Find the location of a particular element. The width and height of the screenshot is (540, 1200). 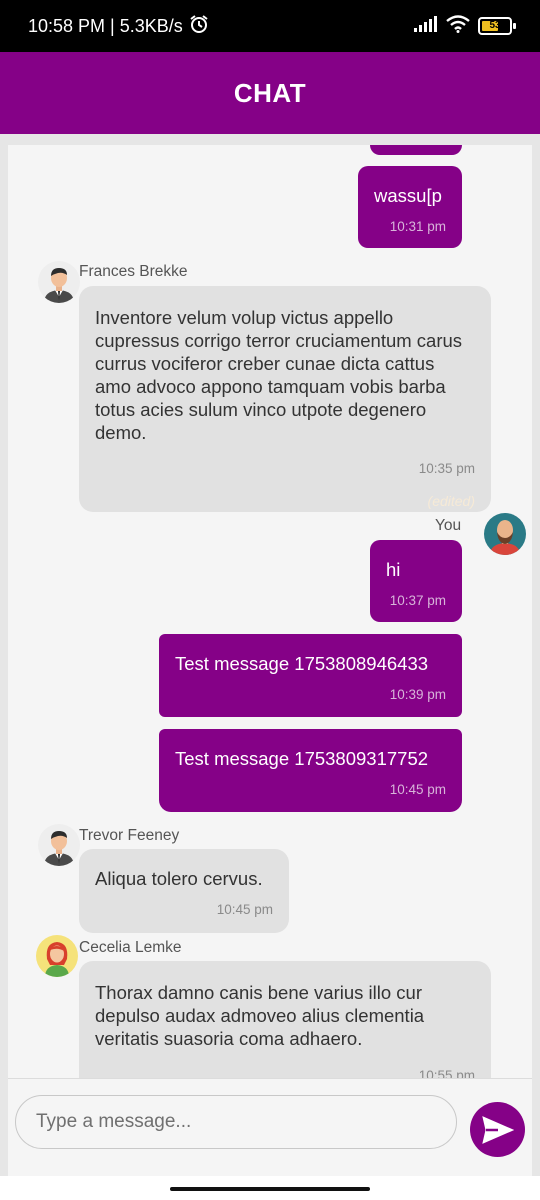

message-bubble-outgoing: Test message 1753809317752 10:45 pm is located at coordinates (310, 770).